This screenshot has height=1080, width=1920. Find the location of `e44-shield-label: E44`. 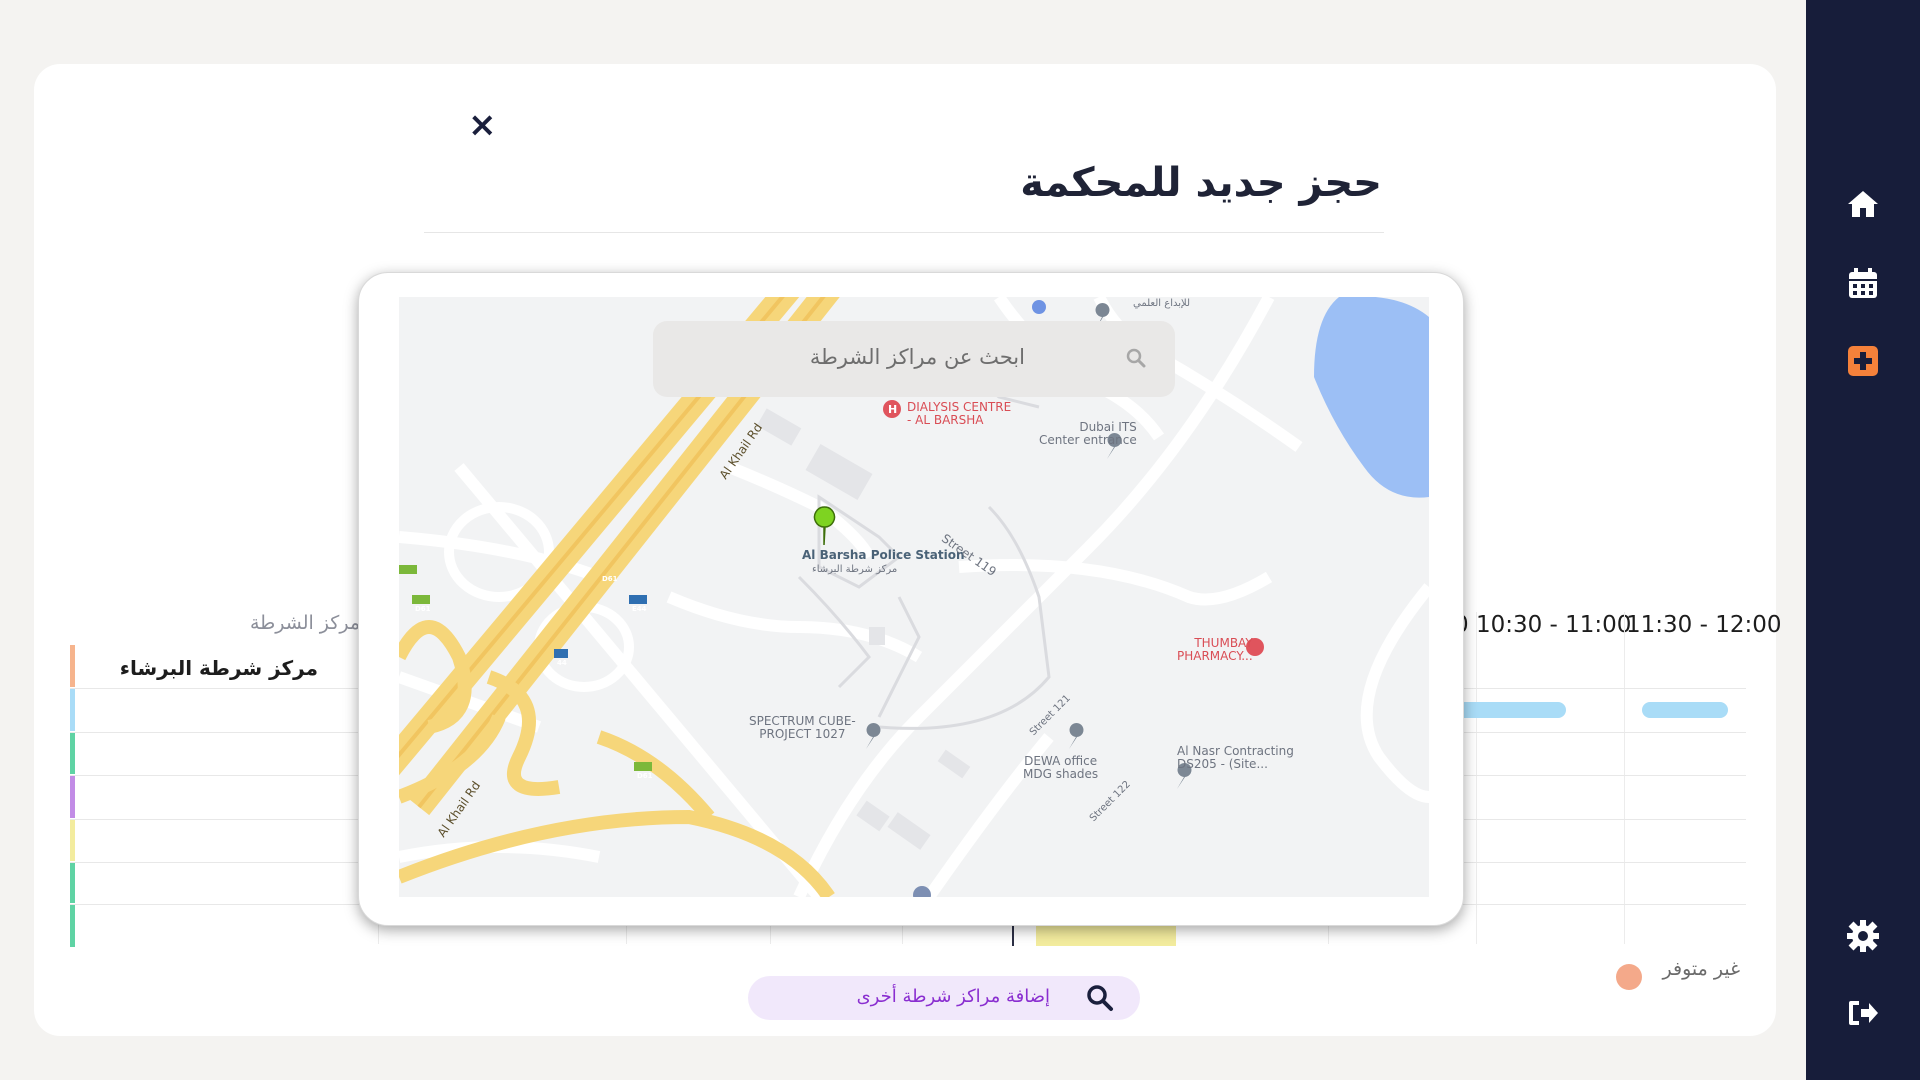

e44-shield-label: E44 is located at coordinates (639, 609).